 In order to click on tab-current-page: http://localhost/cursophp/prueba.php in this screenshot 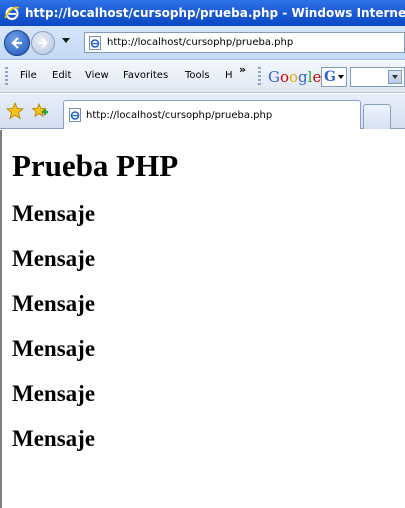, I will do `click(212, 114)`.